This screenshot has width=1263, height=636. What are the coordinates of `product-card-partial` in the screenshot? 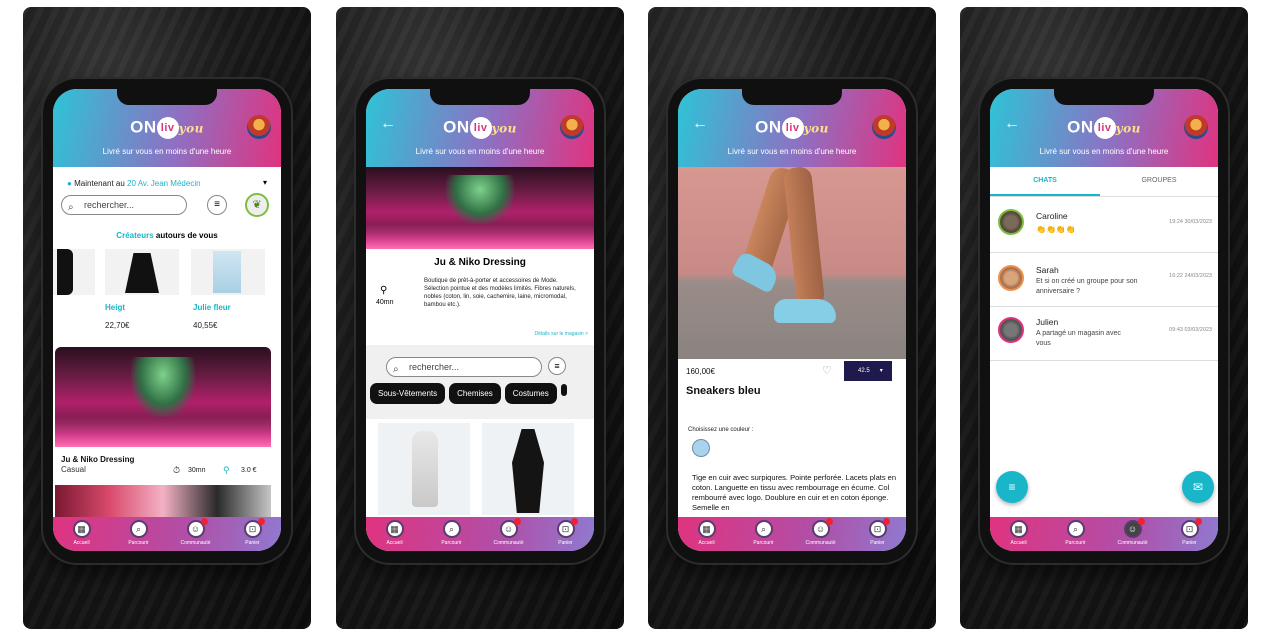 It's located at (74, 272).